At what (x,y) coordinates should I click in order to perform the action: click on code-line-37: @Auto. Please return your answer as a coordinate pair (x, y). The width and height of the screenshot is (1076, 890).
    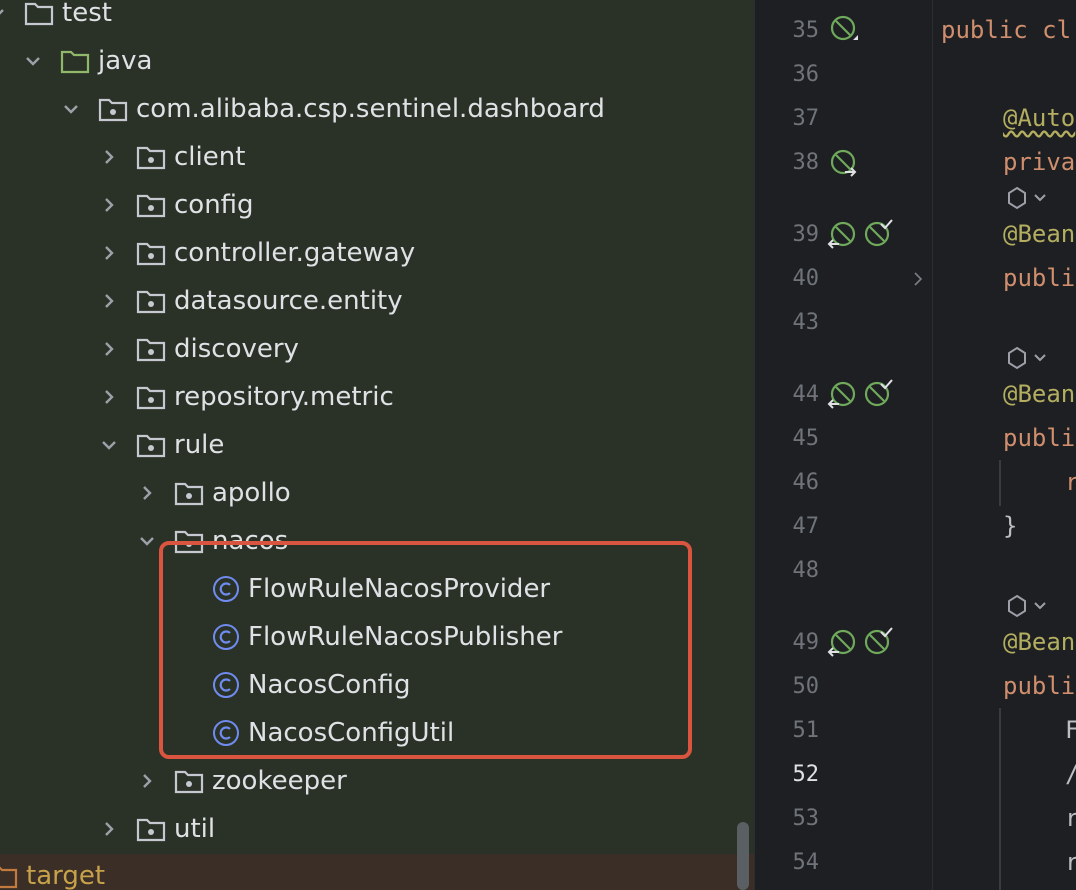
    Looking at the image, I should click on (1039, 118).